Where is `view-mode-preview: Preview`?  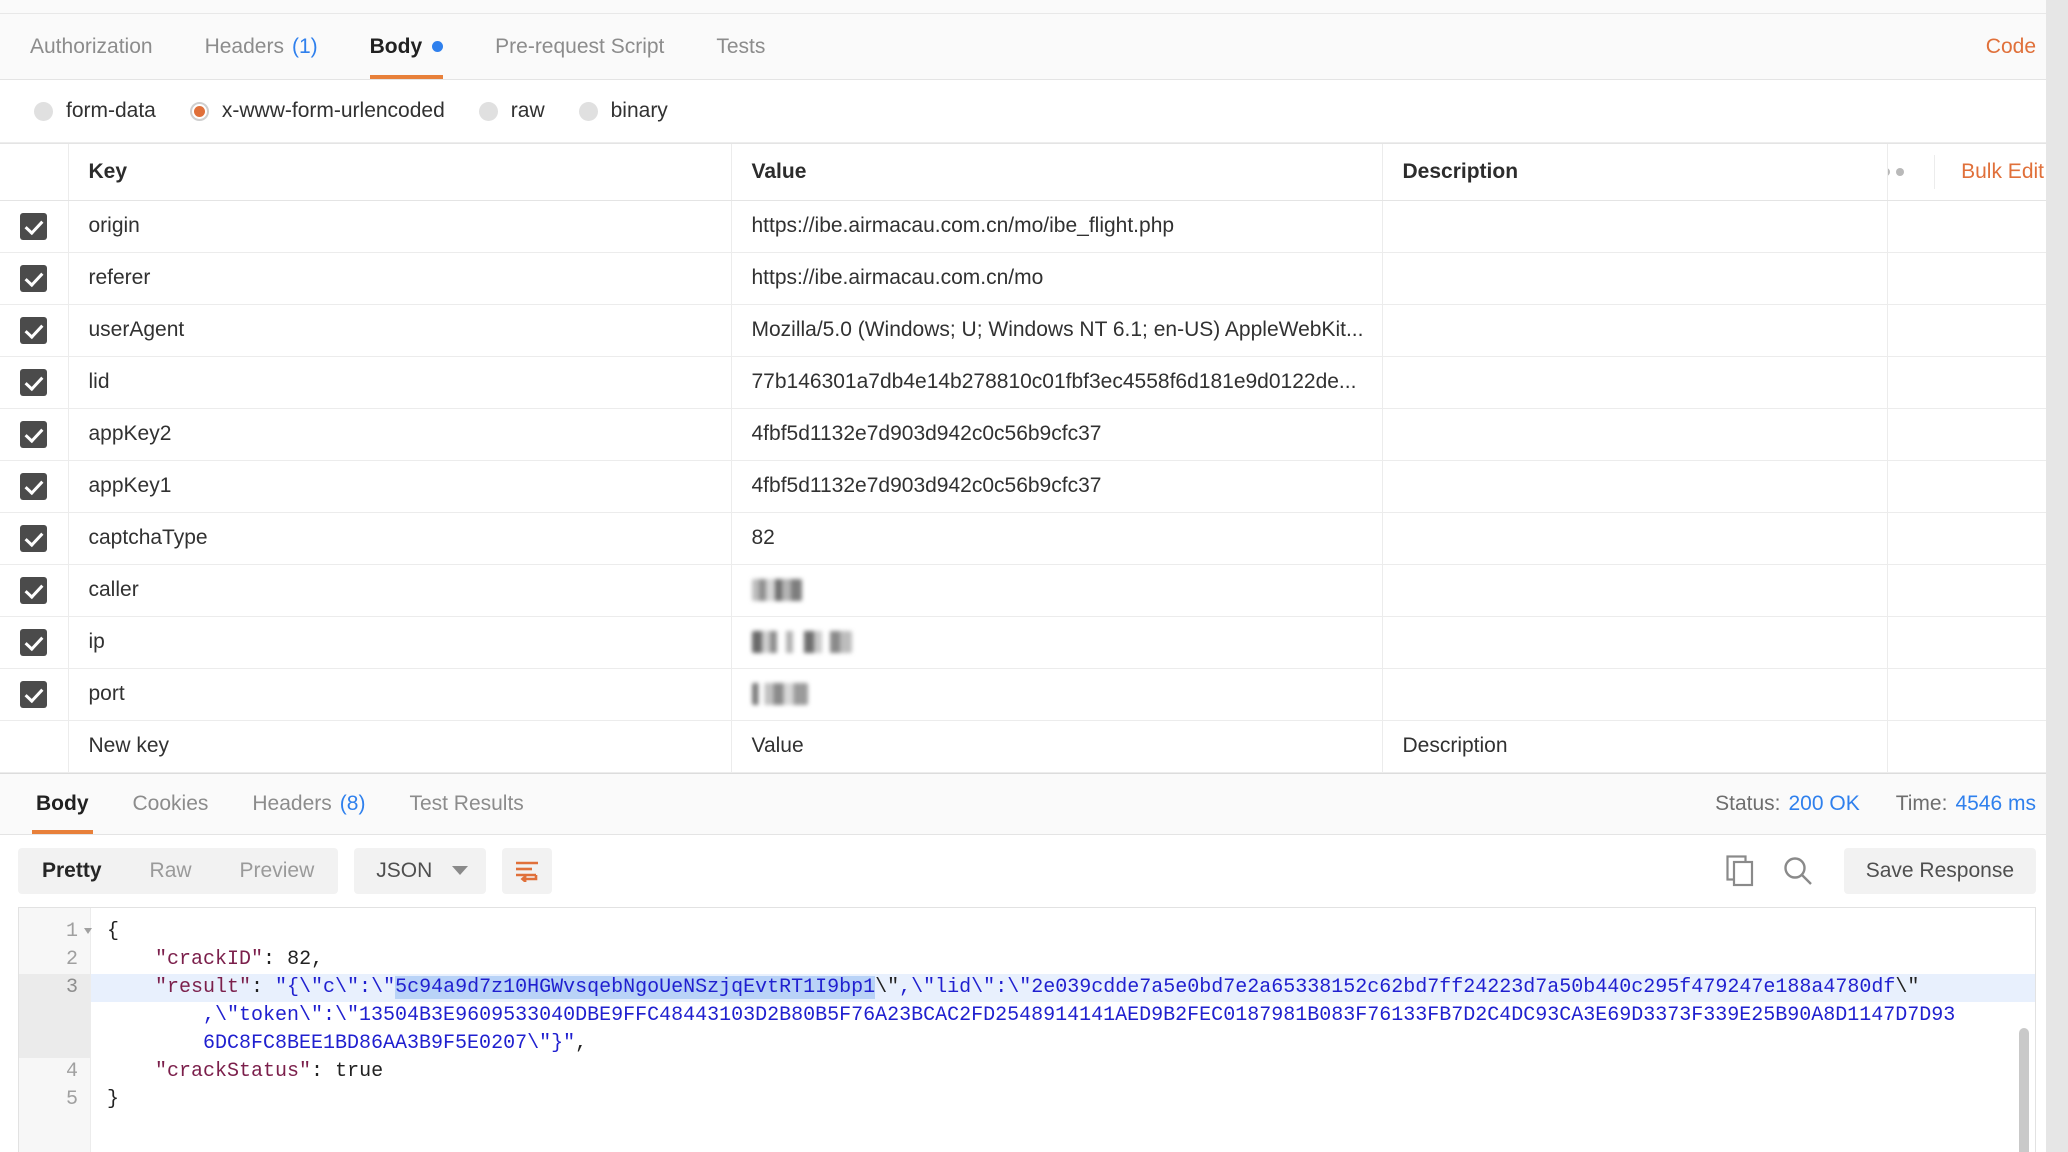
view-mode-preview: Preview is located at coordinates (277, 871).